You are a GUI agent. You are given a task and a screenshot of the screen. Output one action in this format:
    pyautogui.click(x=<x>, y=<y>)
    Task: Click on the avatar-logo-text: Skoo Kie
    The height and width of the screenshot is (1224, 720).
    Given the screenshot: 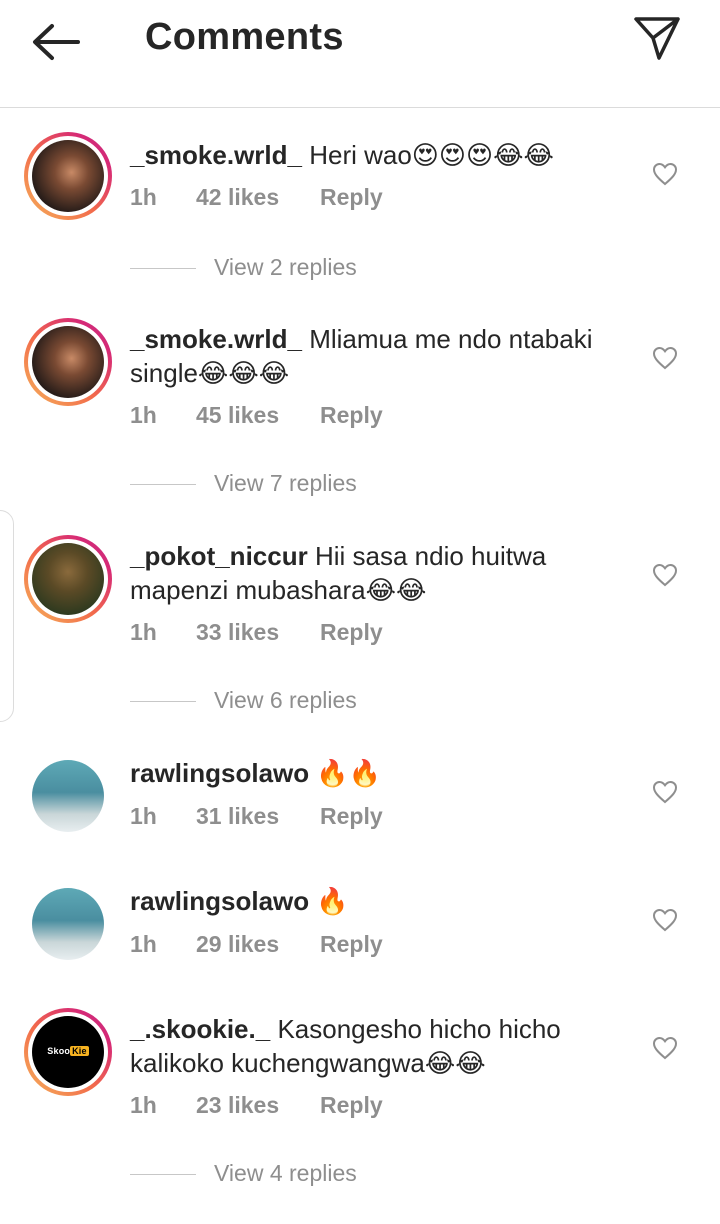 What is the action you would take?
    pyautogui.click(x=68, y=1051)
    